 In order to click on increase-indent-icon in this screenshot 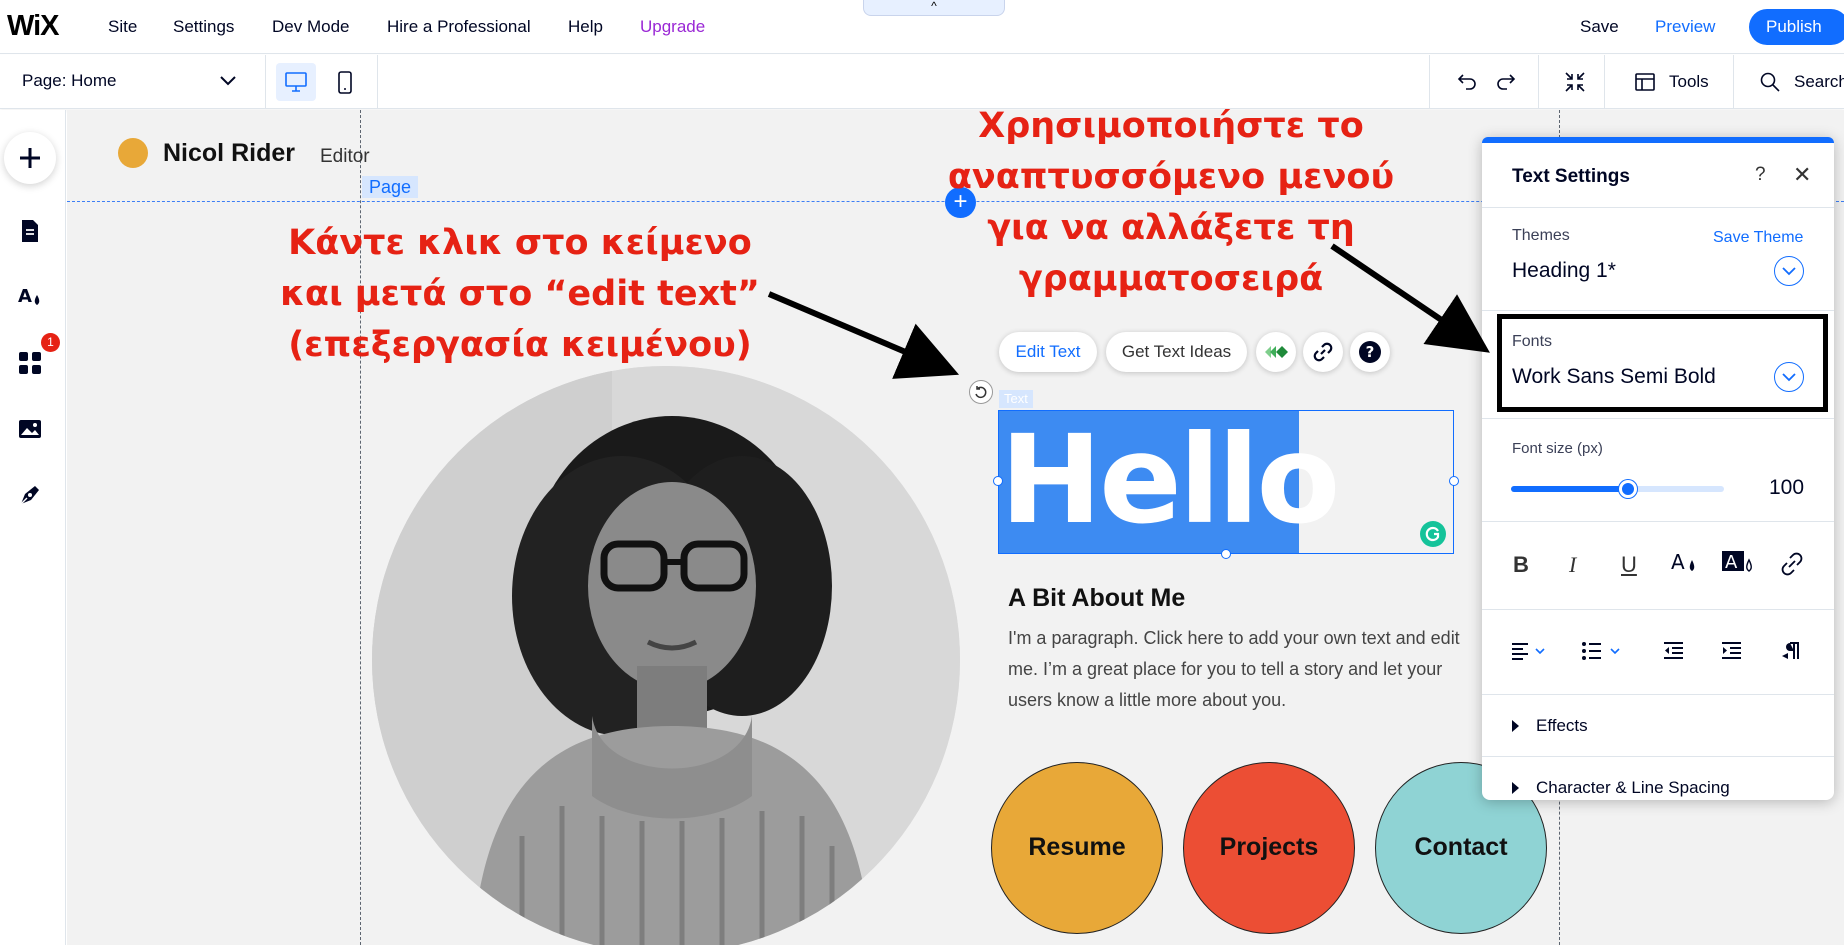, I will do `click(1732, 651)`.